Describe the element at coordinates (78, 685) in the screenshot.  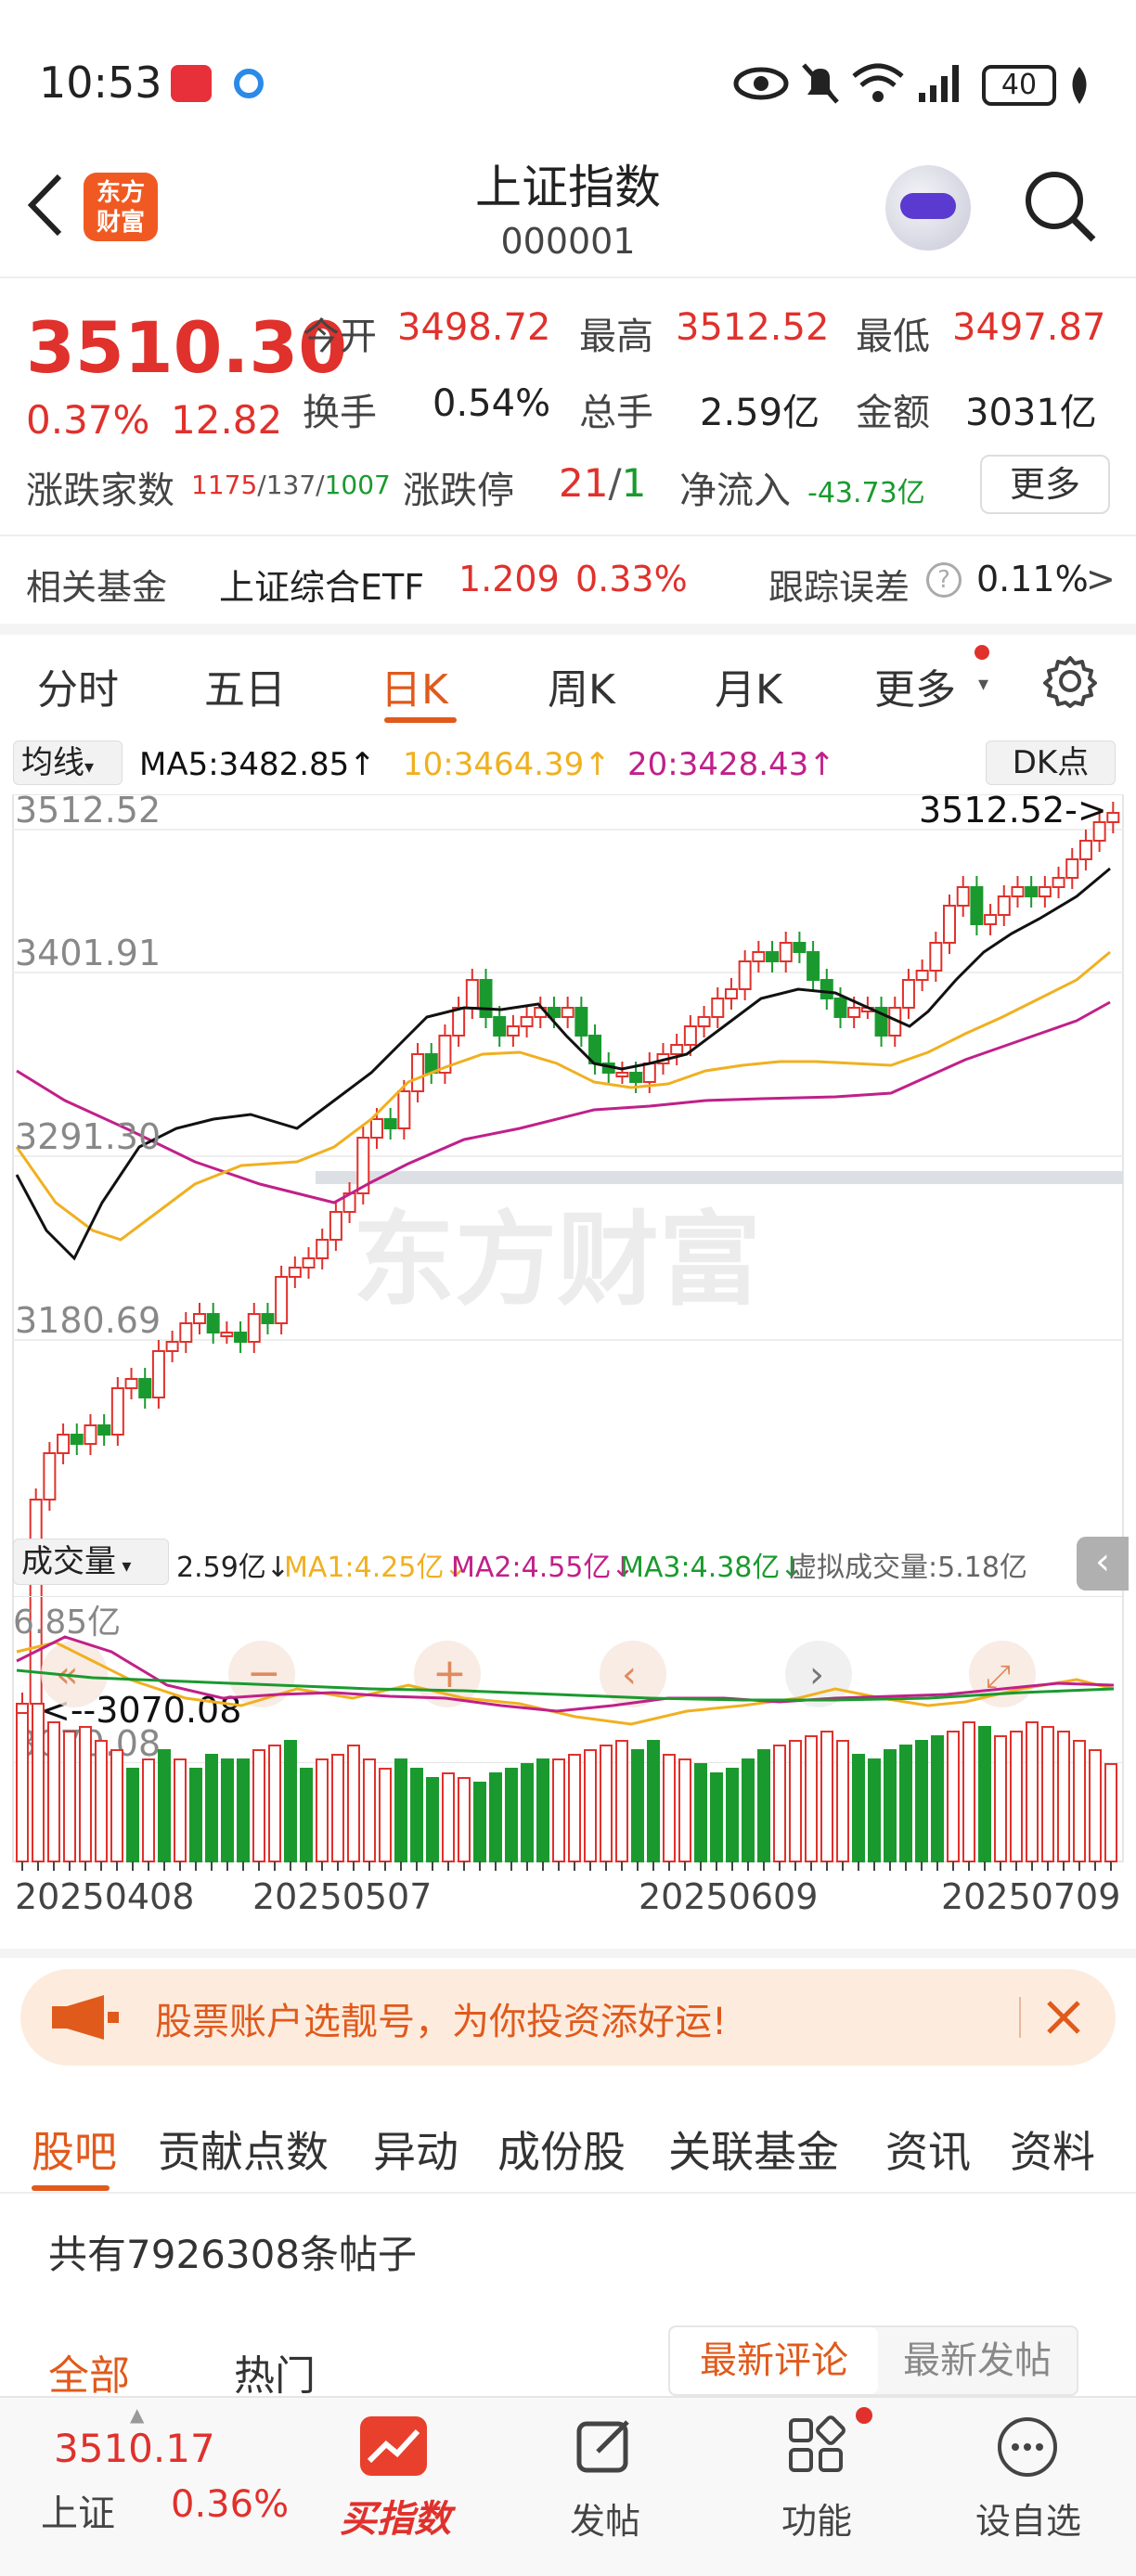
I see `tab-intraday: 分时` at that location.